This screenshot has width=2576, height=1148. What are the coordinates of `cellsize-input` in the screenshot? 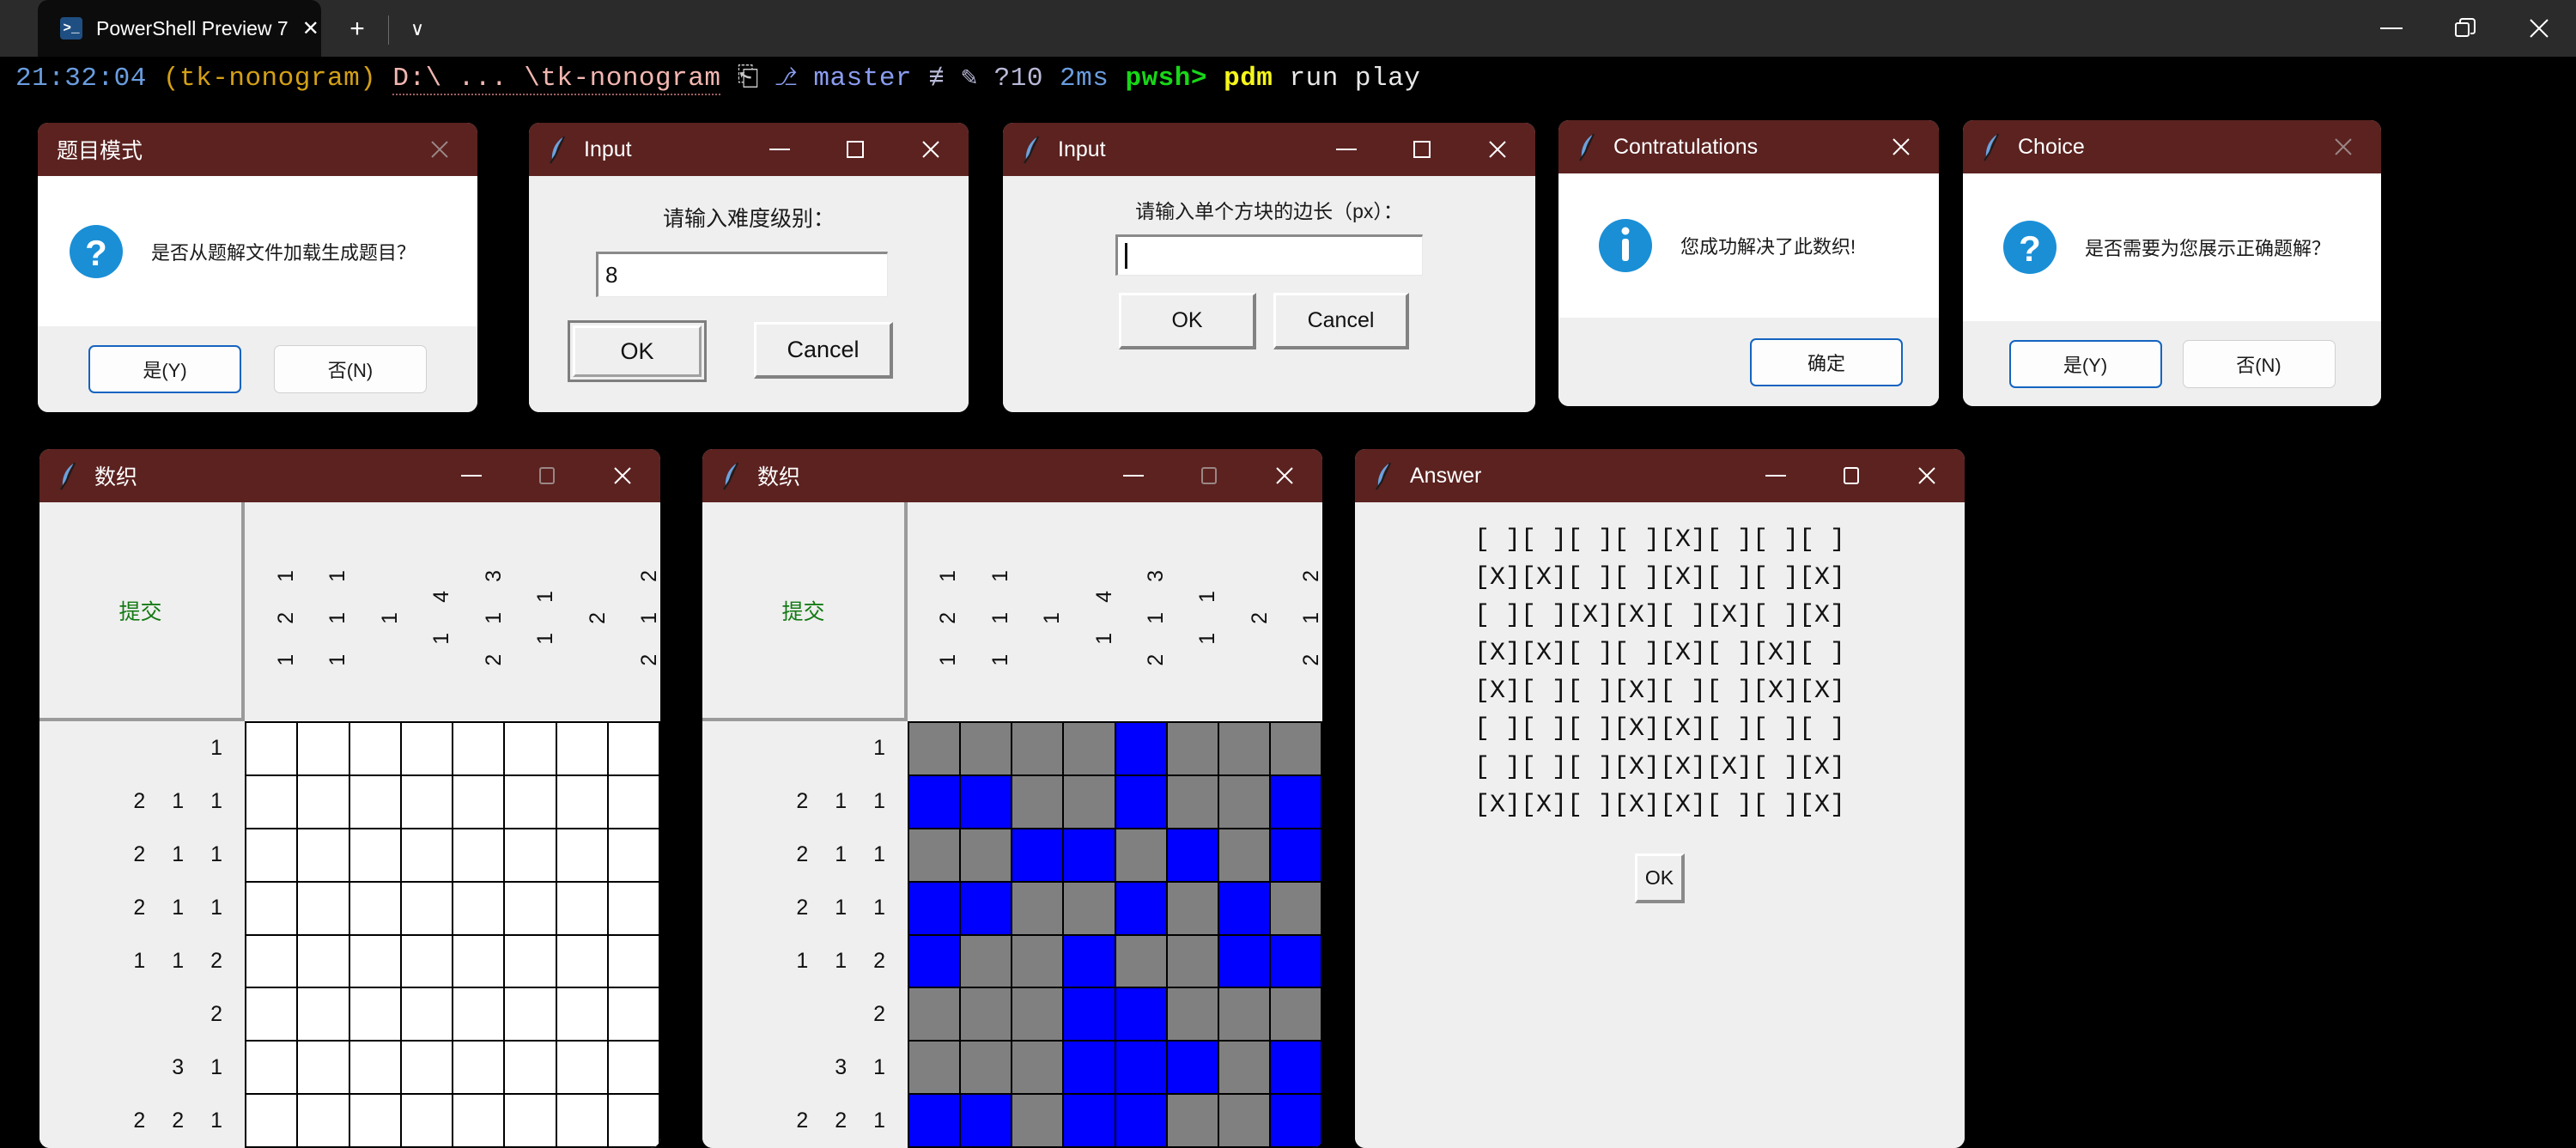 It's located at (1269, 255).